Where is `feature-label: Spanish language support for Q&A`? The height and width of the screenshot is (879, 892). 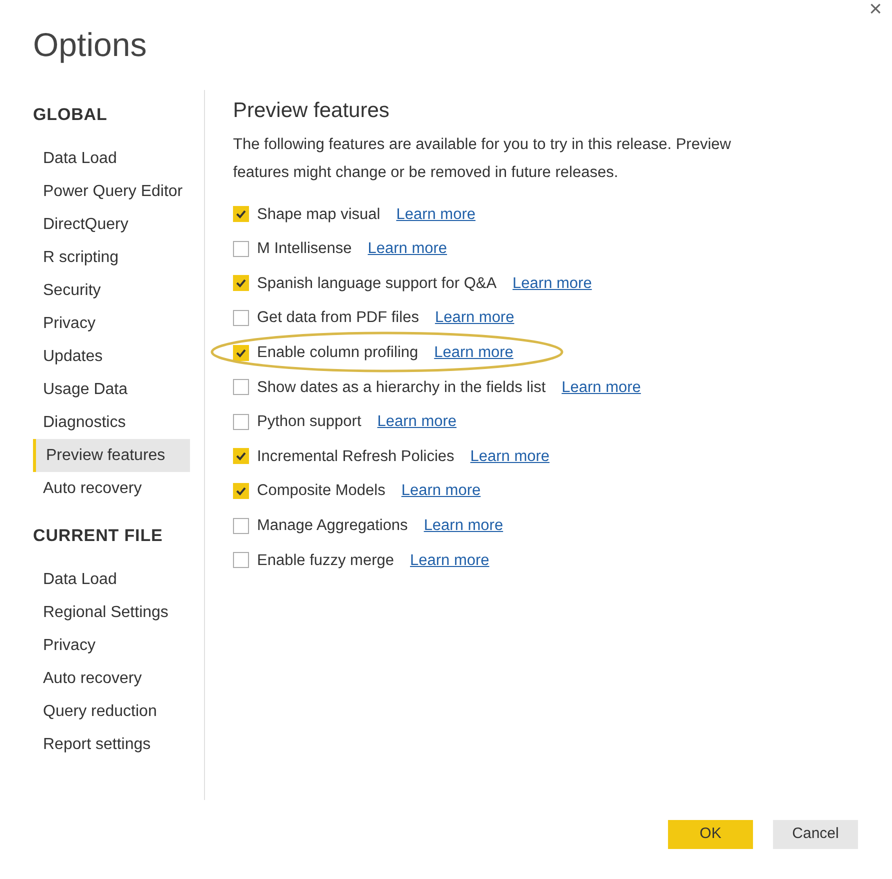 feature-label: Spanish language support for Q&A is located at coordinates (377, 284).